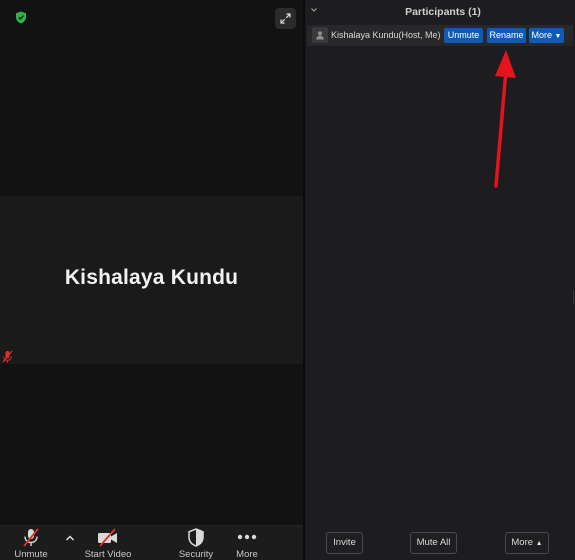  What do you see at coordinates (506, 35) in the screenshot?
I see `rename-button: Rename` at bounding box center [506, 35].